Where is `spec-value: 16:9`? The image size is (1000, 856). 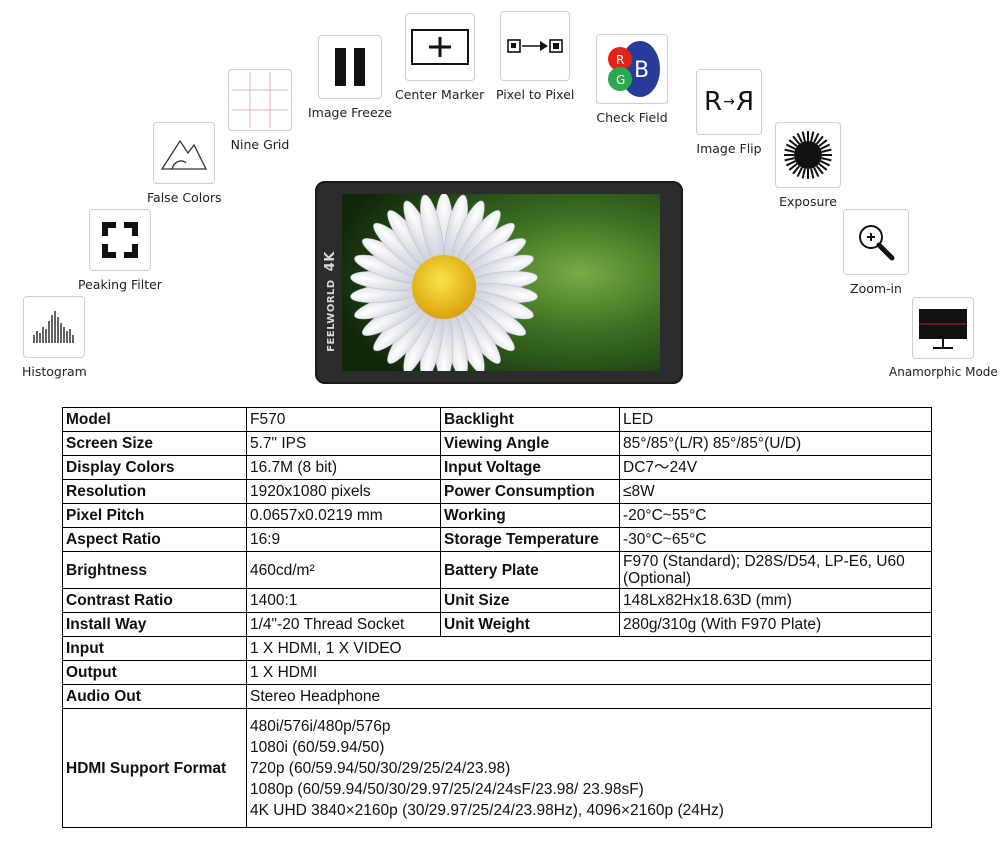
spec-value: 16:9 is located at coordinates (343, 539).